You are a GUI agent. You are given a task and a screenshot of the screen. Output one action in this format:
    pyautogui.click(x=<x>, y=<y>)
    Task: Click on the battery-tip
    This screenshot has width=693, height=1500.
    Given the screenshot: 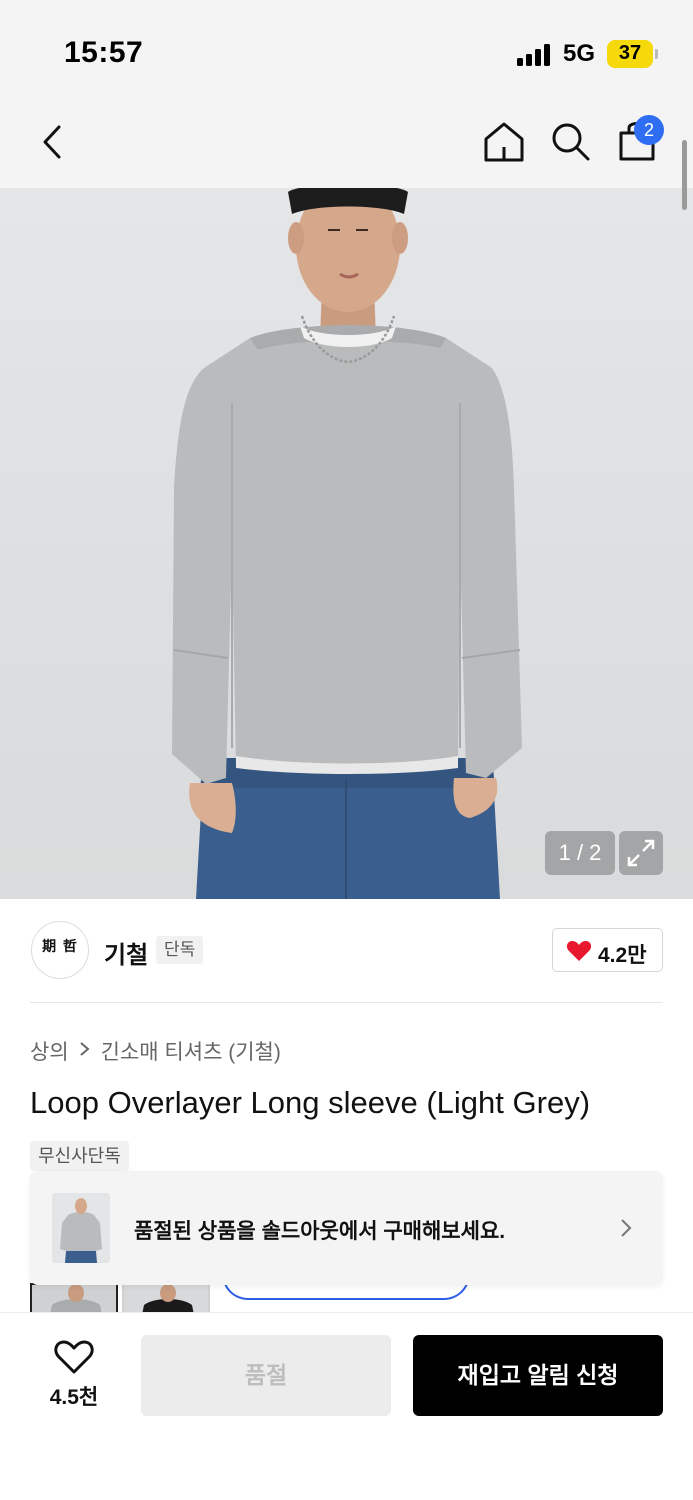 What is the action you would take?
    pyautogui.click(x=656, y=54)
    